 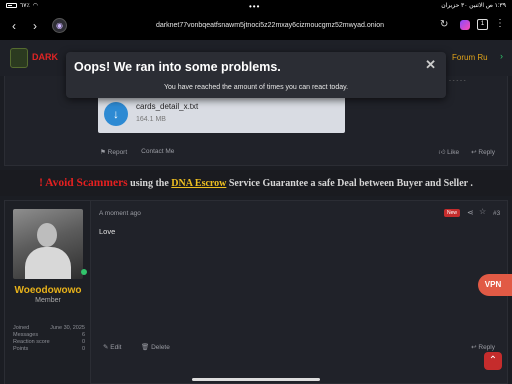 What do you see at coordinates (149, 183) in the screenshot?
I see `banner-using: using the` at bounding box center [149, 183].